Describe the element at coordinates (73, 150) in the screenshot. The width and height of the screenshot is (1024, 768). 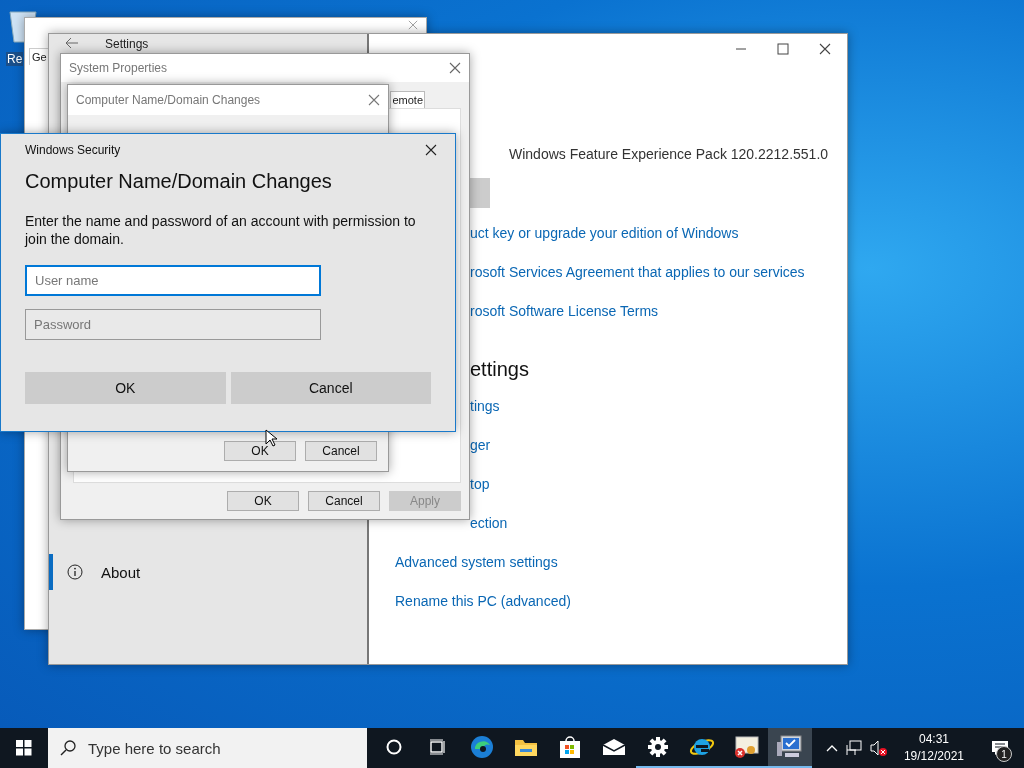
I see `window-title: Windows Security` at that location.